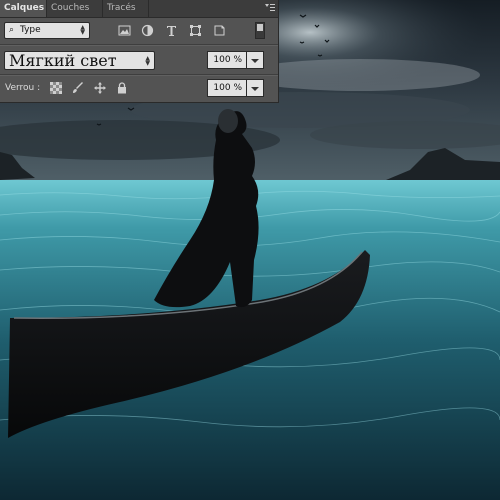 Image resolution: width=500 pixels, height=500 pixels. I want to click on tab-paths: Tracés, so click(126, 8).